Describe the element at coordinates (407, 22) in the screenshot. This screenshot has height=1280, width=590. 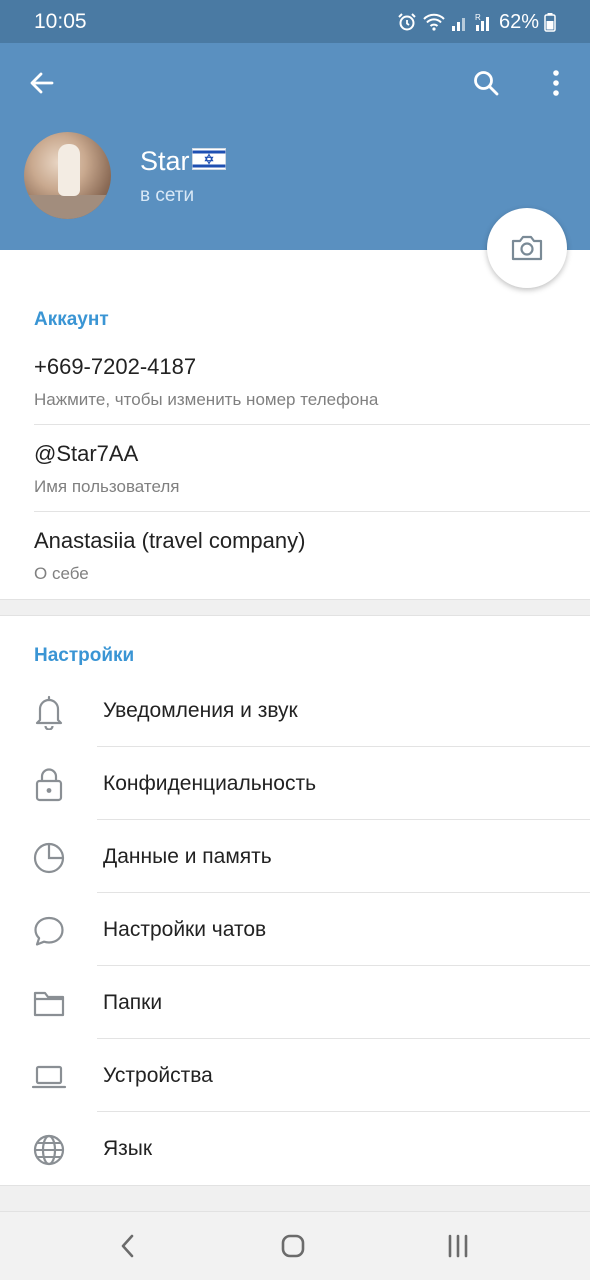
I see `alarm-icon` at that location.